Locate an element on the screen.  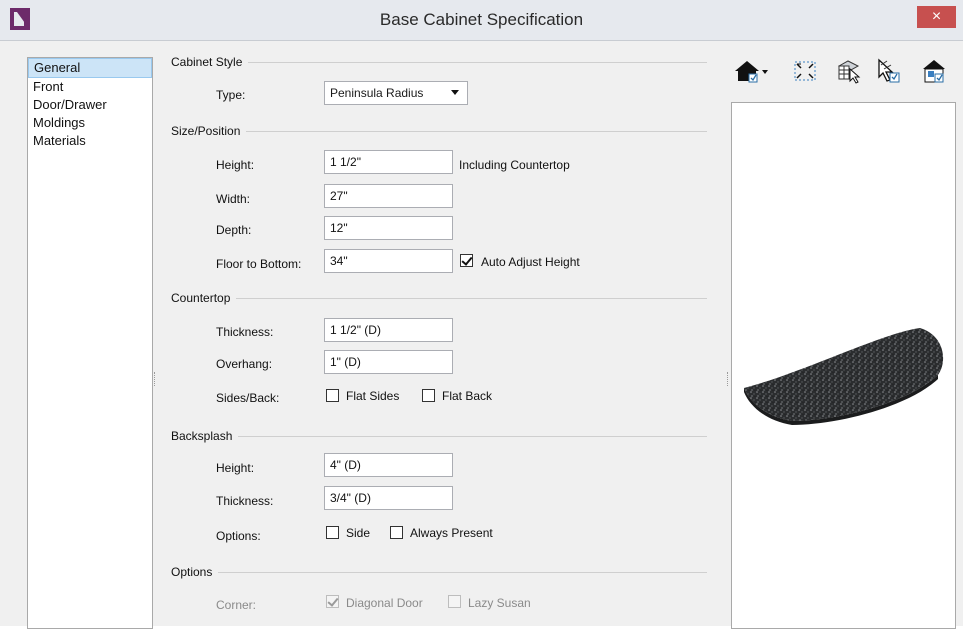
fill-window-button is located at coordinates (805, 71).